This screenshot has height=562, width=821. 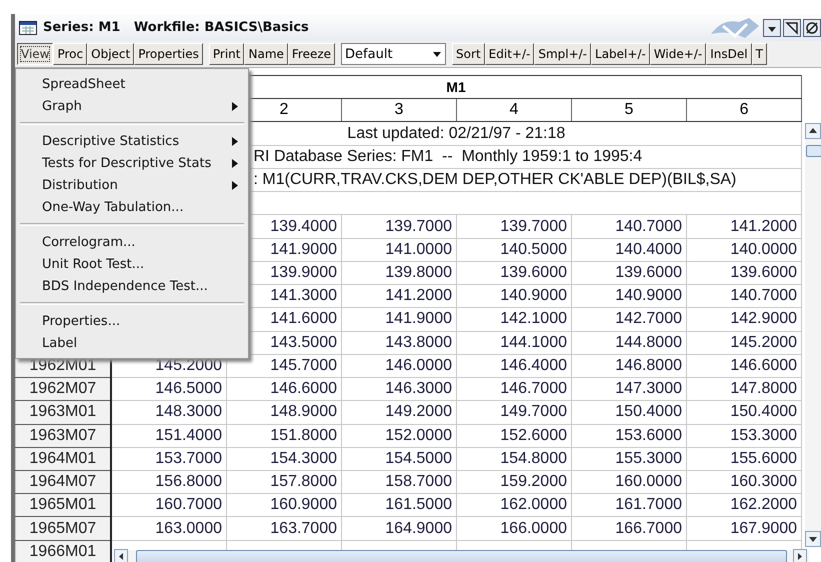 What do you see at coordinates (132, 185) in the screenshot?
I see `menu-item: Distribution` at bounding box center [132, 185].